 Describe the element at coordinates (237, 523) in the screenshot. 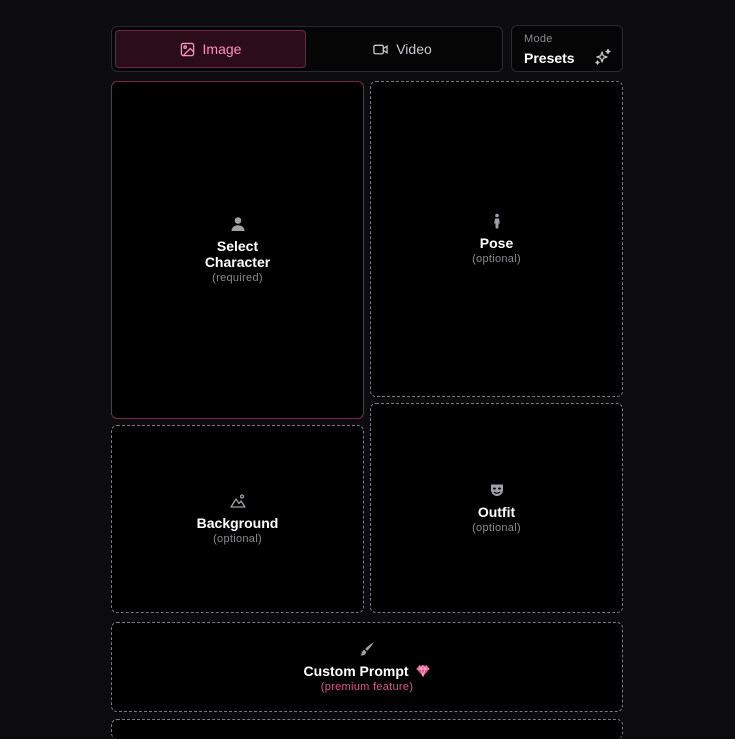

I see `background-title: Background` at that location.